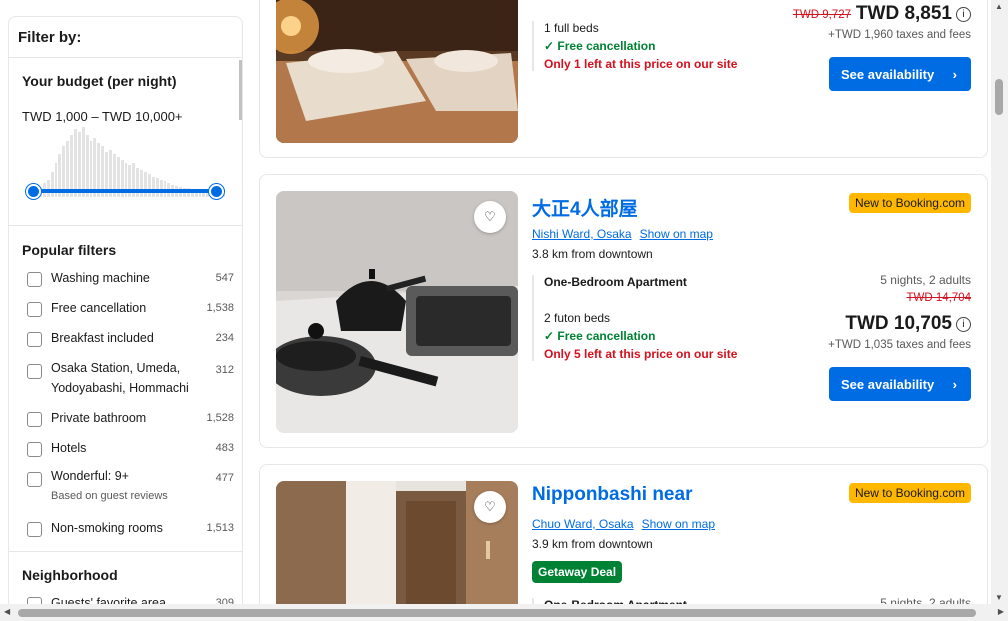  I want to click on filter-breakfast-included: Breakfast included 234, so click(126, 340).